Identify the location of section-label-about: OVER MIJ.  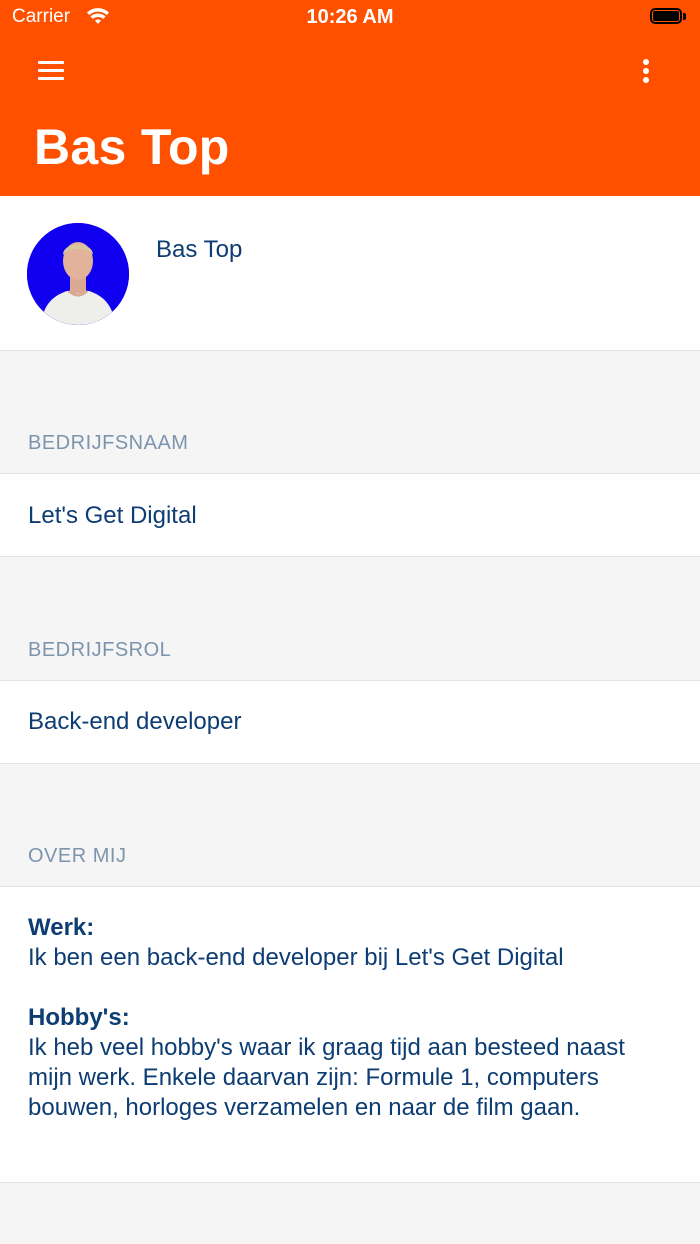
(77, 856).